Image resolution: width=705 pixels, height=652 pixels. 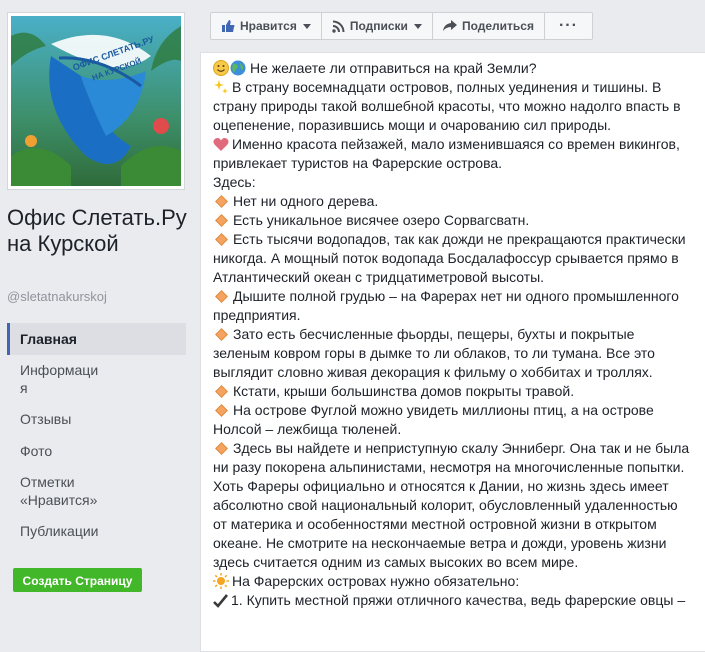 What do you see at coordinates (221, 144) in the screenshot?
I see `heart-icon` at bounding box center [221, 144].